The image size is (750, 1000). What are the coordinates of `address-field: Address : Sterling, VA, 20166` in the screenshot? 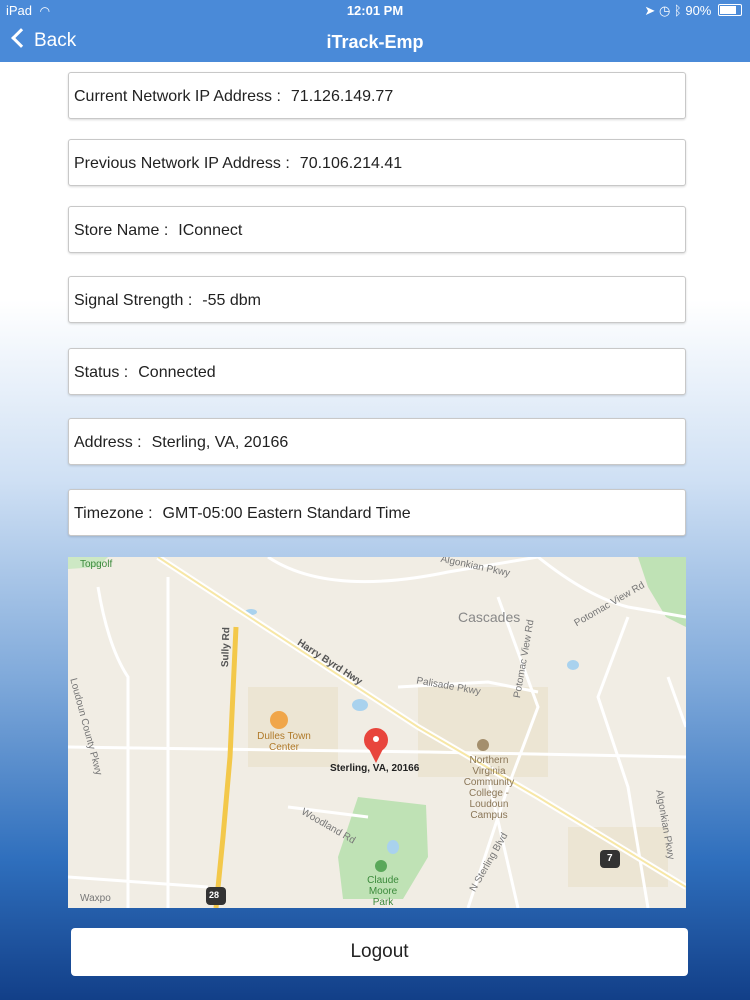 It's located at (377, 441).